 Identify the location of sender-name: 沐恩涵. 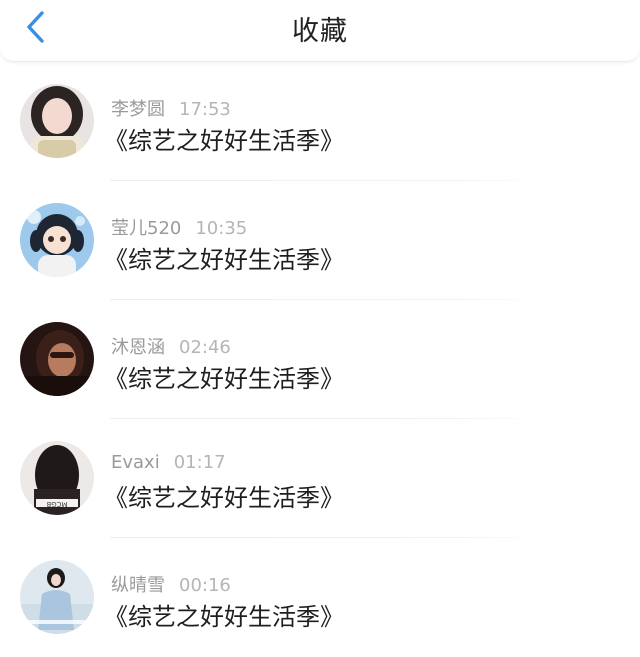
(138, 347).